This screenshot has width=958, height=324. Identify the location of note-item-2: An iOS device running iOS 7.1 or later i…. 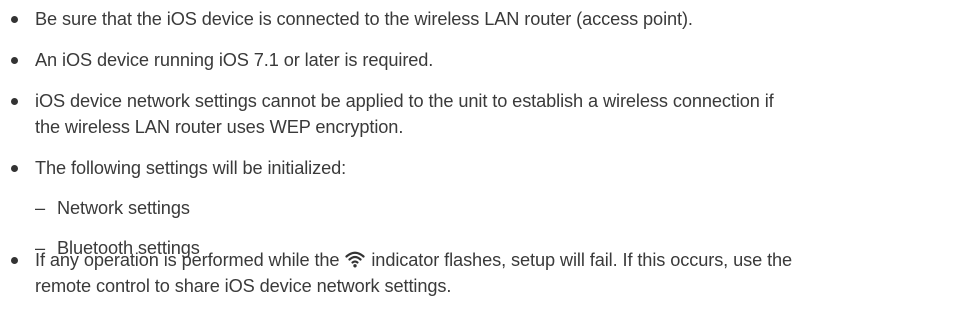
(234, 60).